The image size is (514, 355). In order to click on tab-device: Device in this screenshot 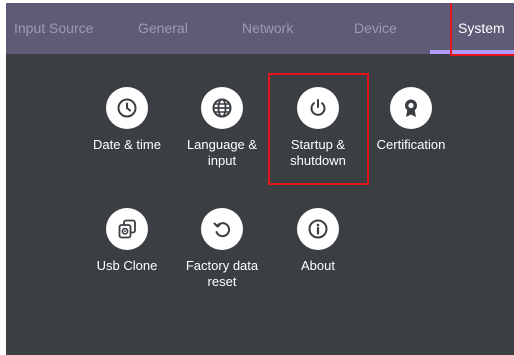, I will do `click(375, 28)`.